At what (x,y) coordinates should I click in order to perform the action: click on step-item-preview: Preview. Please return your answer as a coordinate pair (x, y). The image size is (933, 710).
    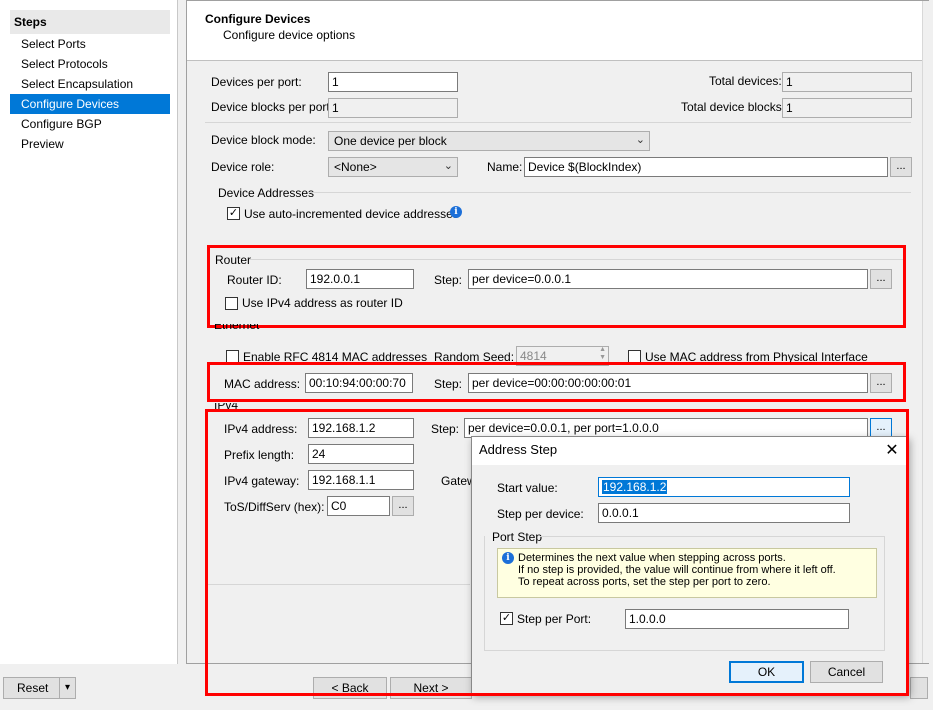
    Looking at the image, I should click on (90, 144).